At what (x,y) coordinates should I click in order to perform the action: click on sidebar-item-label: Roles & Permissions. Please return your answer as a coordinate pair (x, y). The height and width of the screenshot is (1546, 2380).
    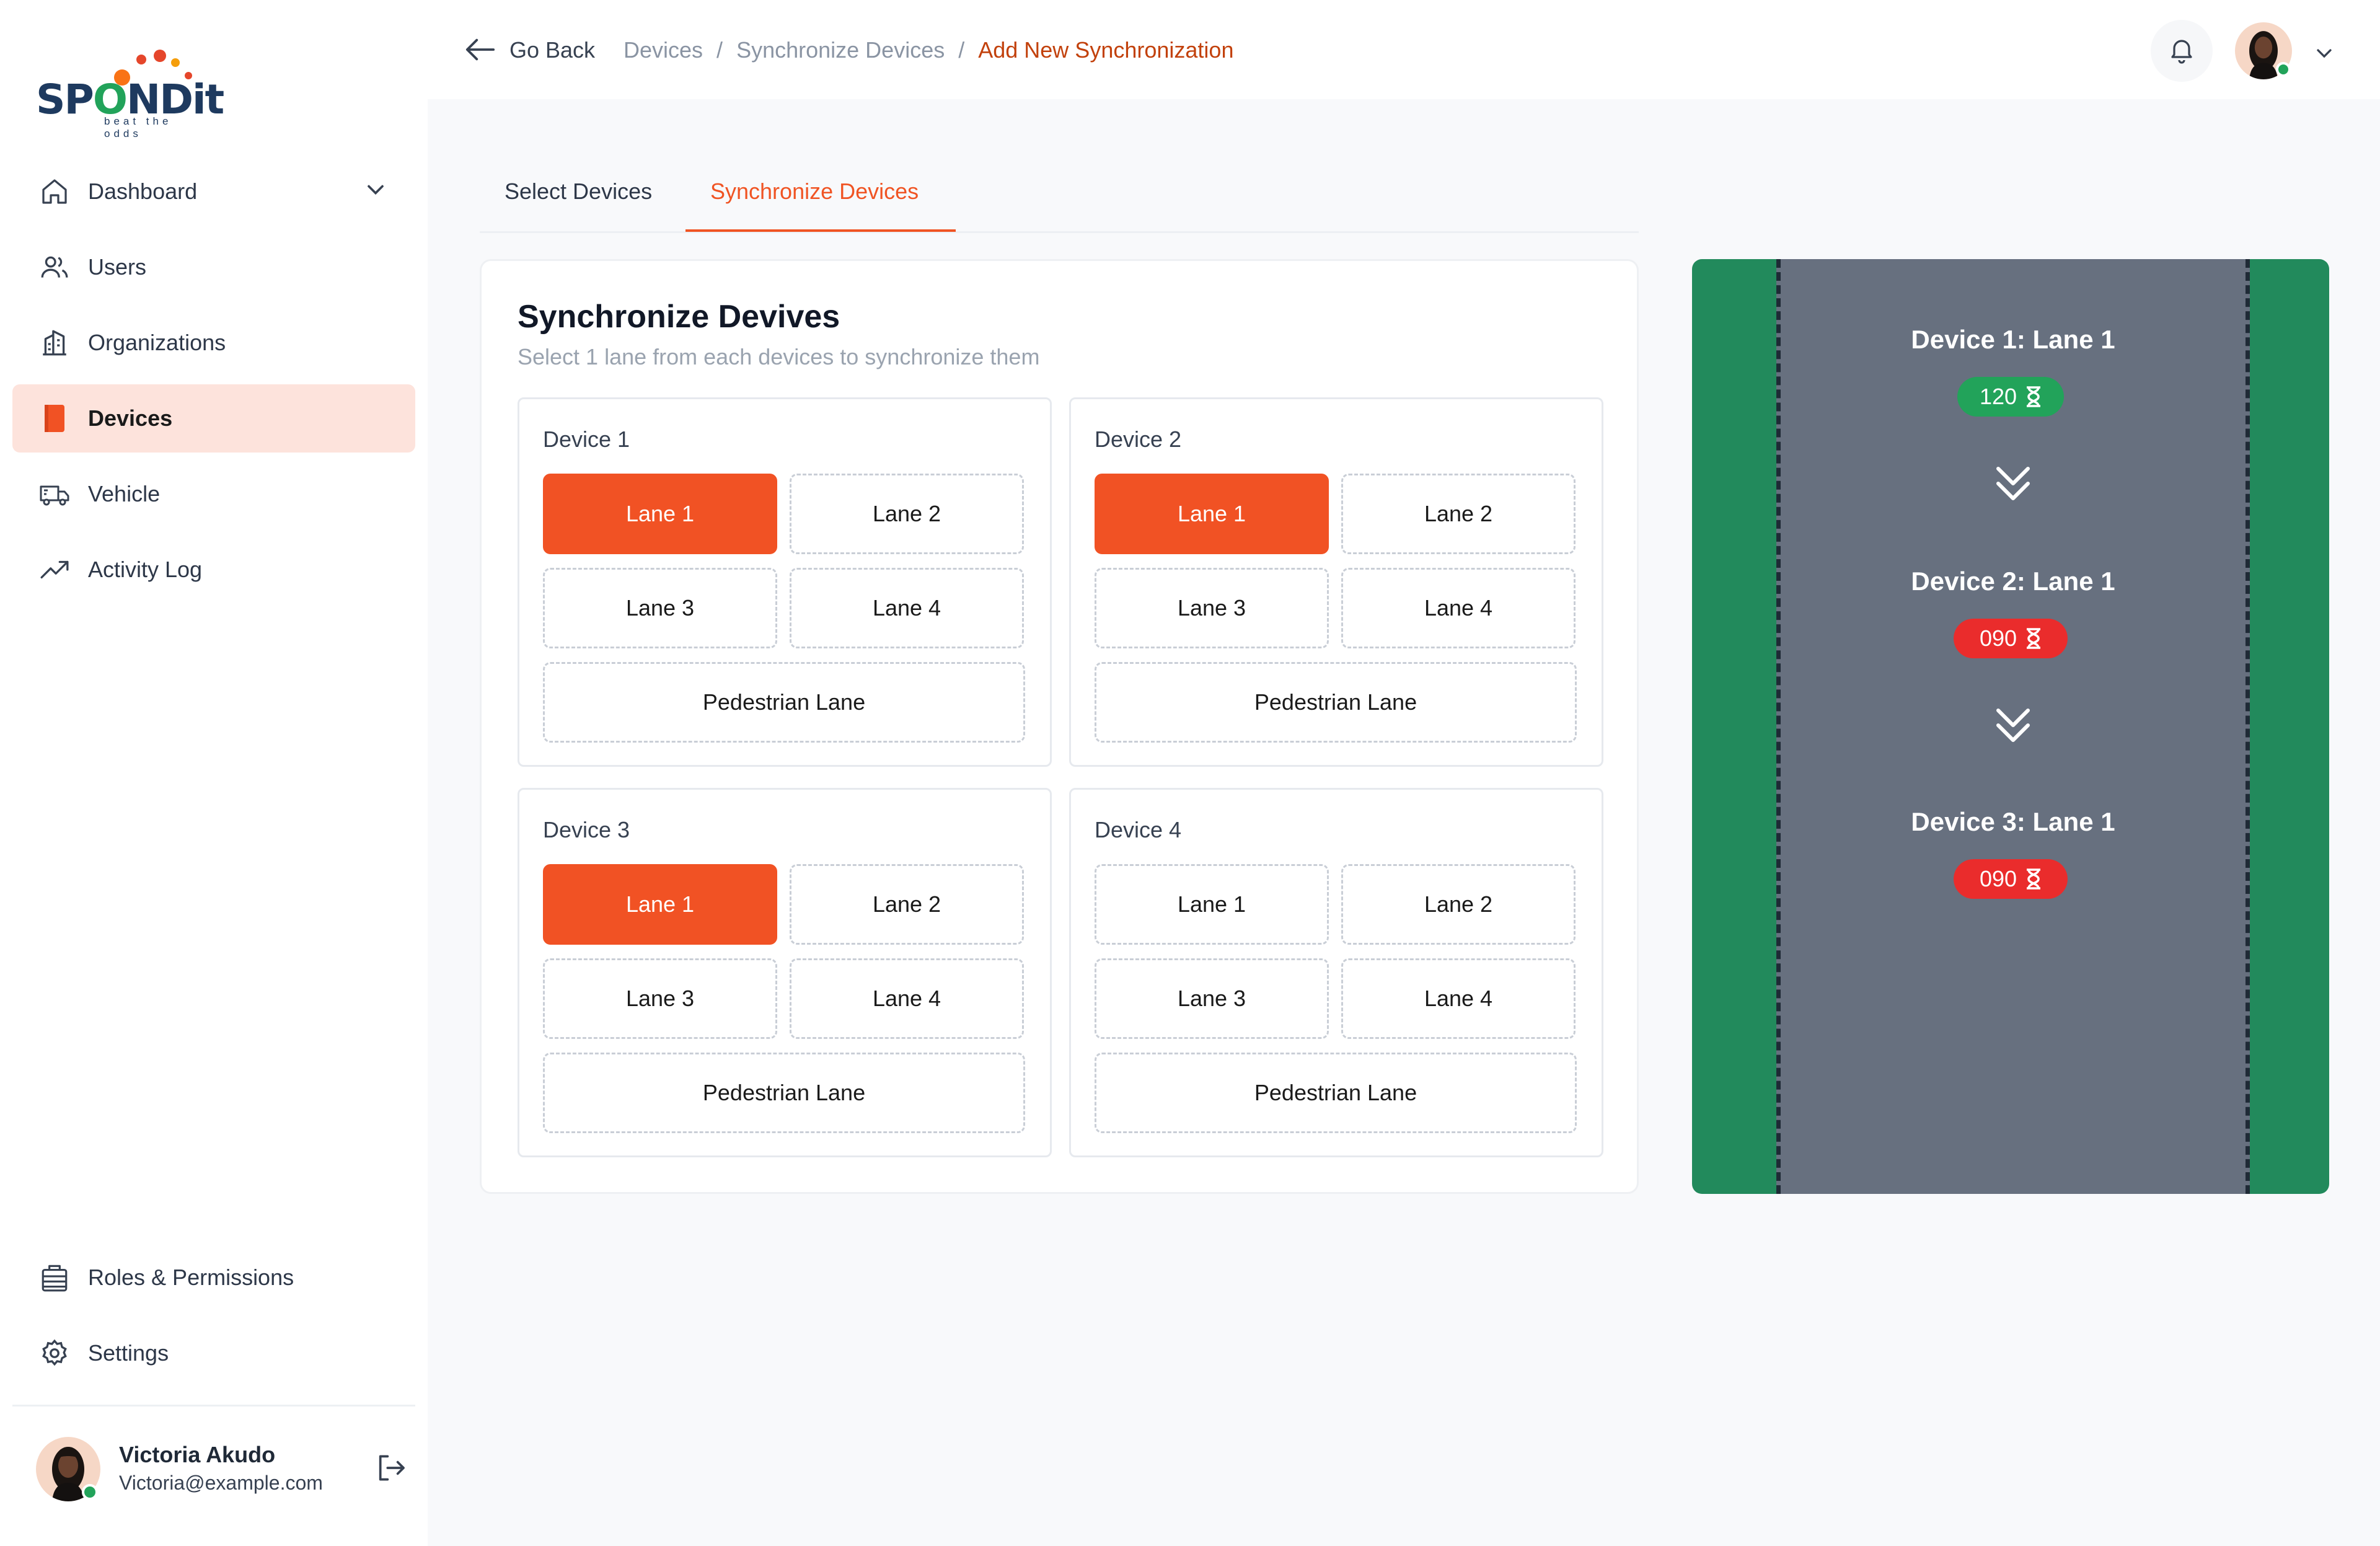
    Looking at the image, I should click on (191, 1277).